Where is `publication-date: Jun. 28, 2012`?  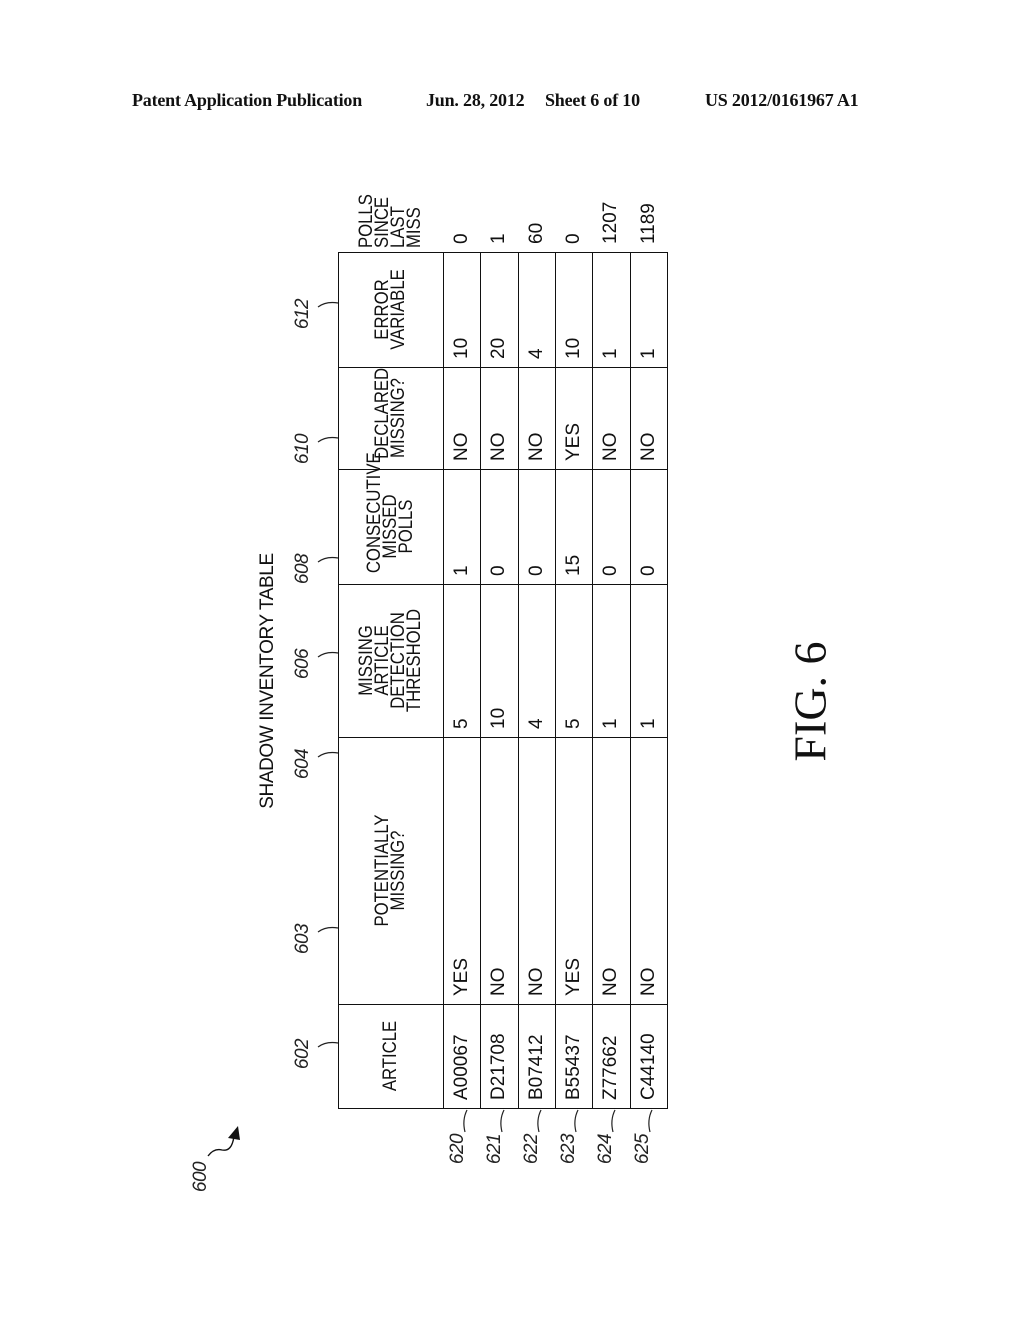
publication-date: Jun. 28, 2012 is located at coordinates (475, 100).